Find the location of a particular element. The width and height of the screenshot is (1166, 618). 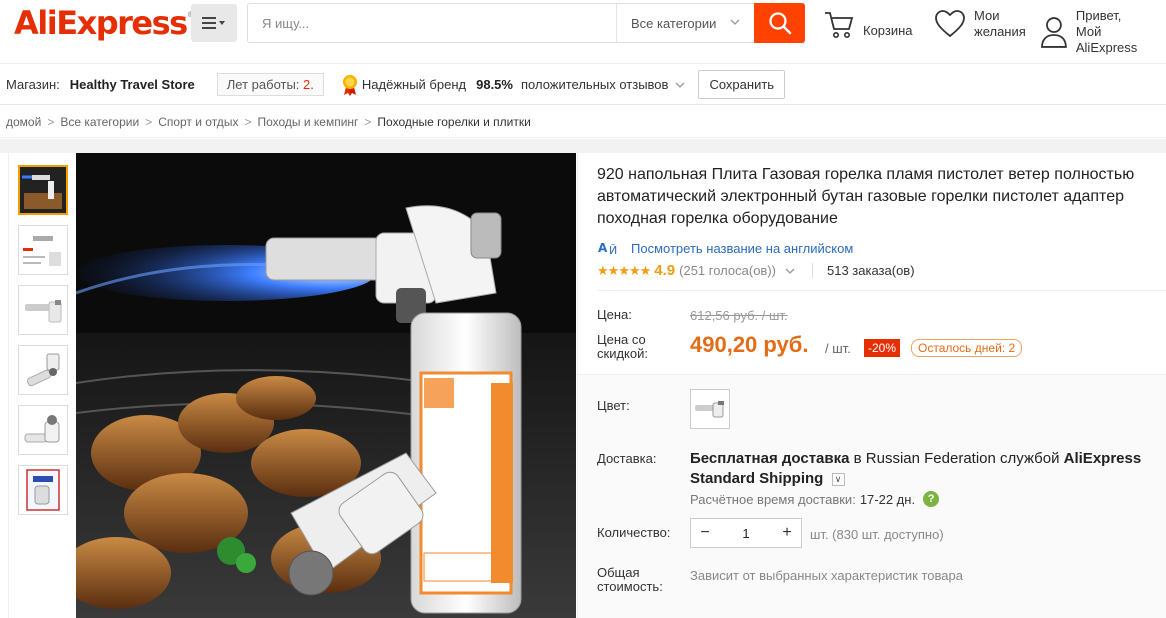

store-name-link: Healthy Travel Store is located at coordinates (132, 84).